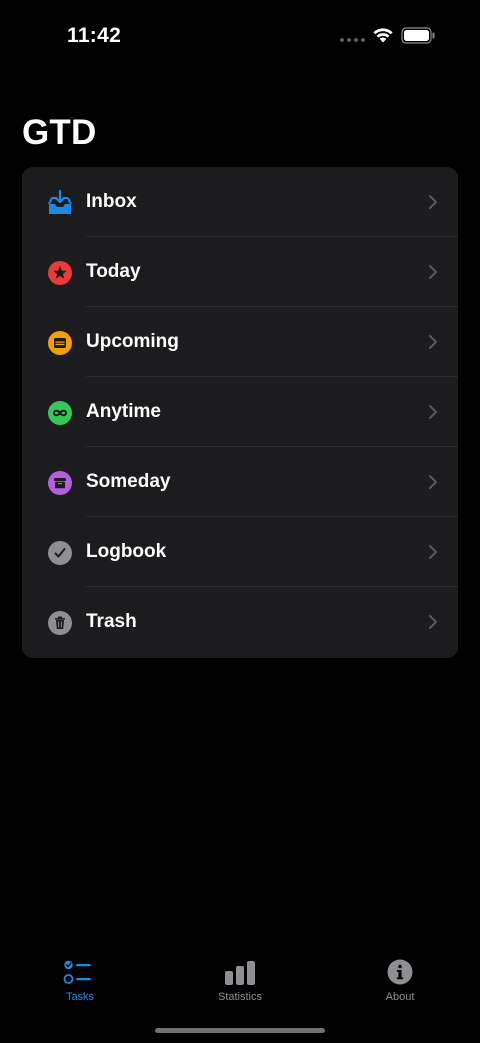  Describe the element at coordinates (240, 622) in the screenshot. I see `list-row-trash: Trash` at that location.